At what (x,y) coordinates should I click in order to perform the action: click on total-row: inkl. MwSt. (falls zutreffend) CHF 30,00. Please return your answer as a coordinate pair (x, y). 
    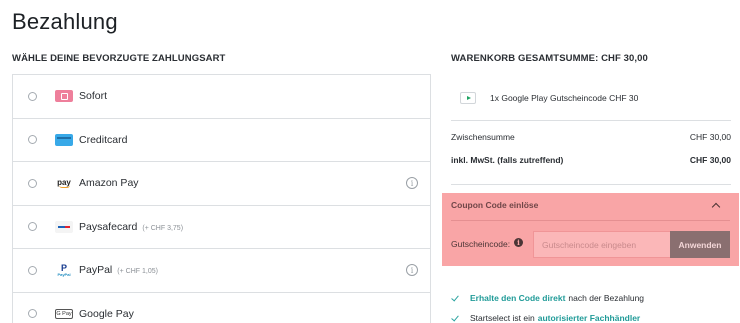
    Looking at the image, I should click on (591, 160).